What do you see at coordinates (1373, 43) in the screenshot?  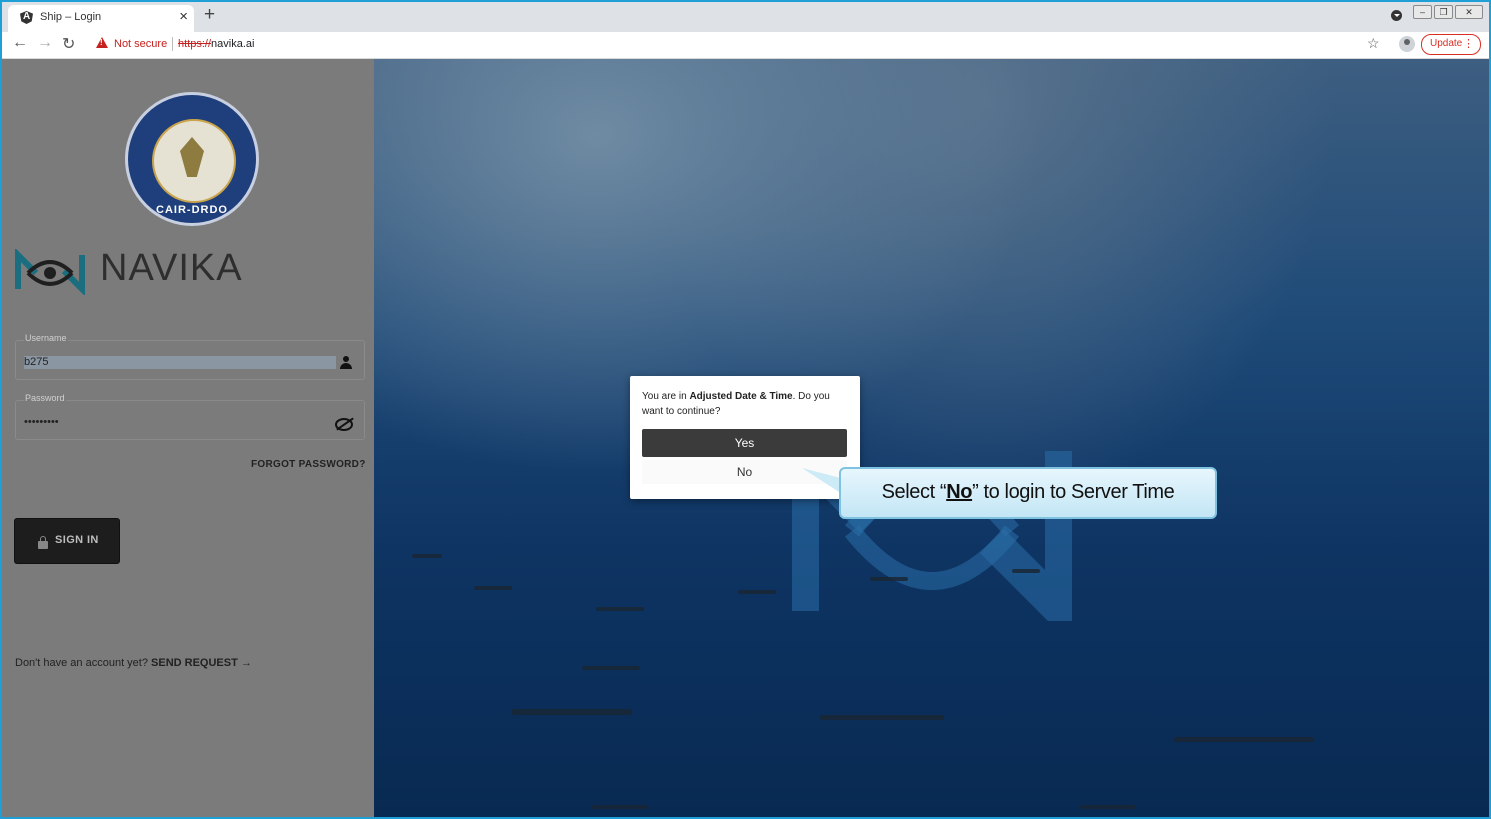 I see `bookmark-star-icon: ☆` at bounding box center [1373, 43].